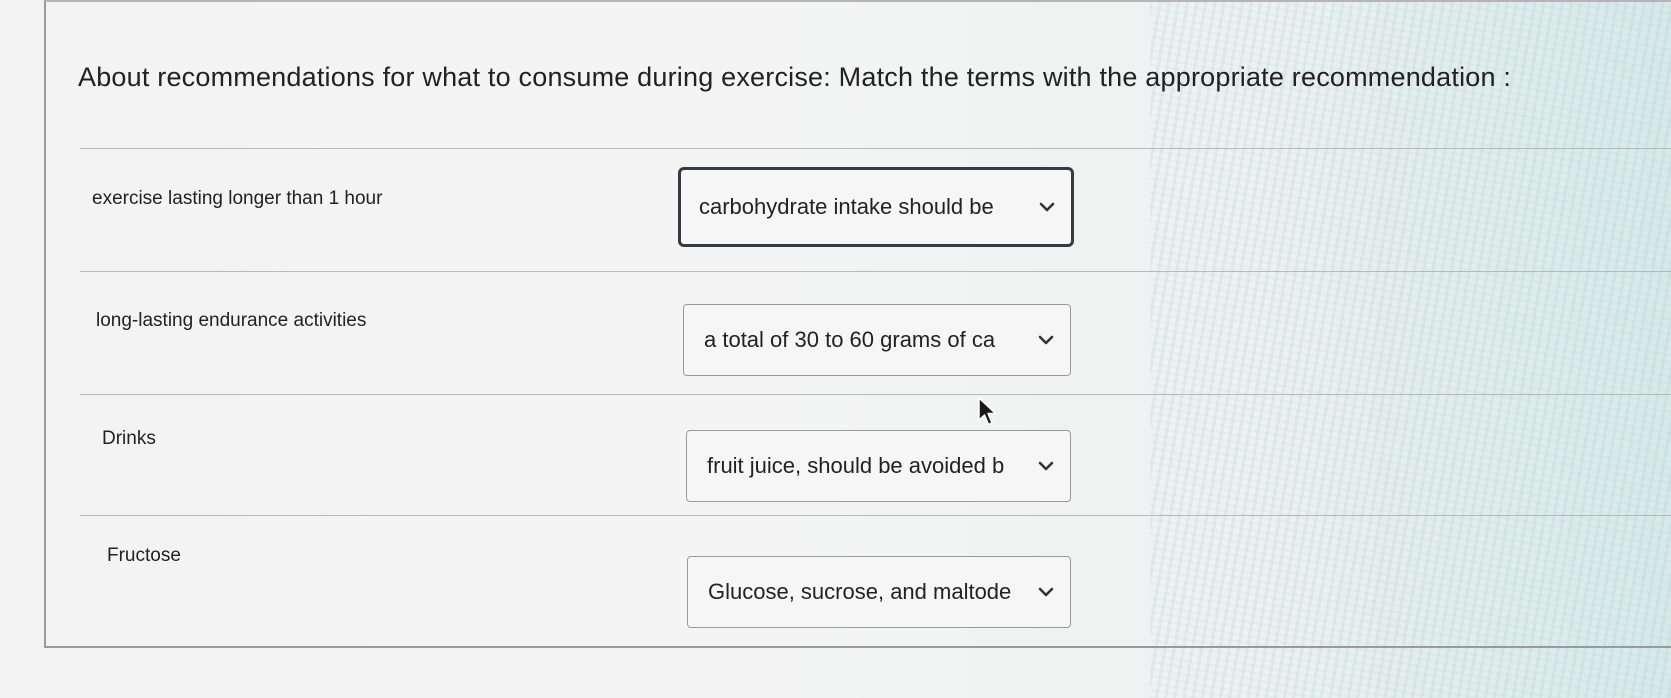  I want to click on select-value: Glucose, sucrose, and maltode, so click(860, 591).